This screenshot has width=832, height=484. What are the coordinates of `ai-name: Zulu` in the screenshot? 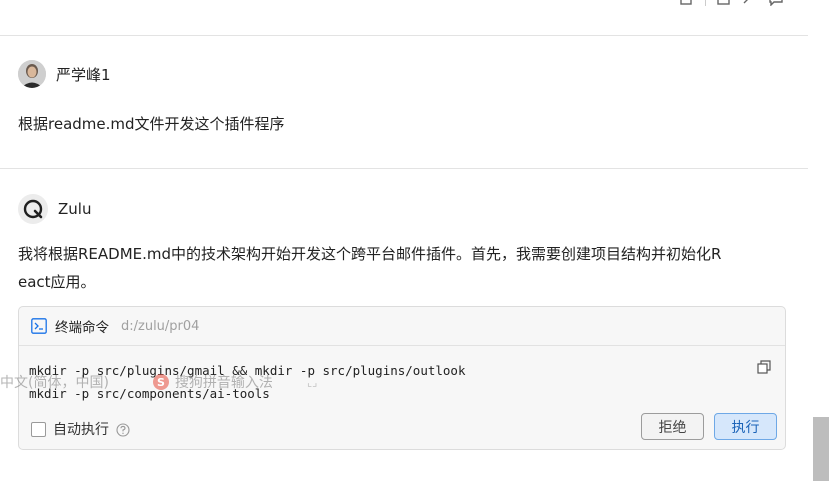 It's located at (75, 209).